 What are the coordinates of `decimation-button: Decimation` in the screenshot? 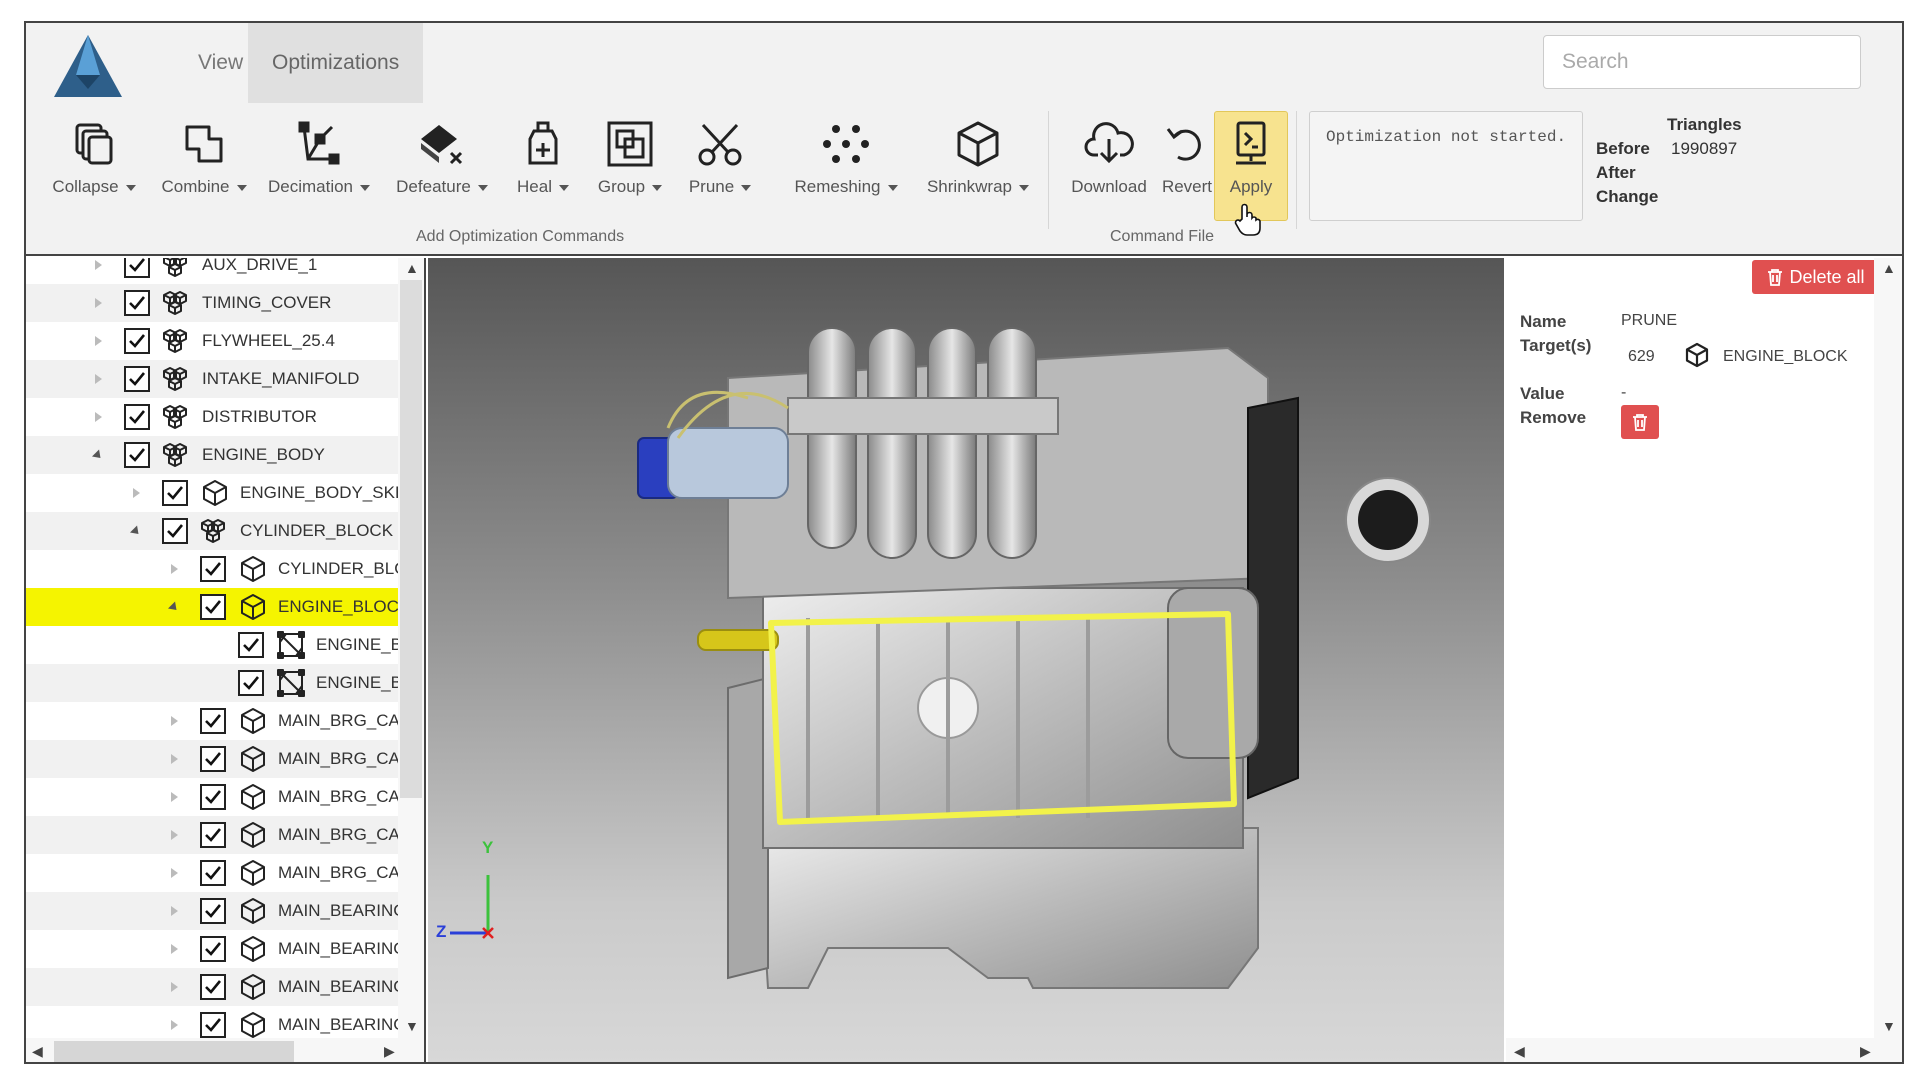 It's located at (319, 169).